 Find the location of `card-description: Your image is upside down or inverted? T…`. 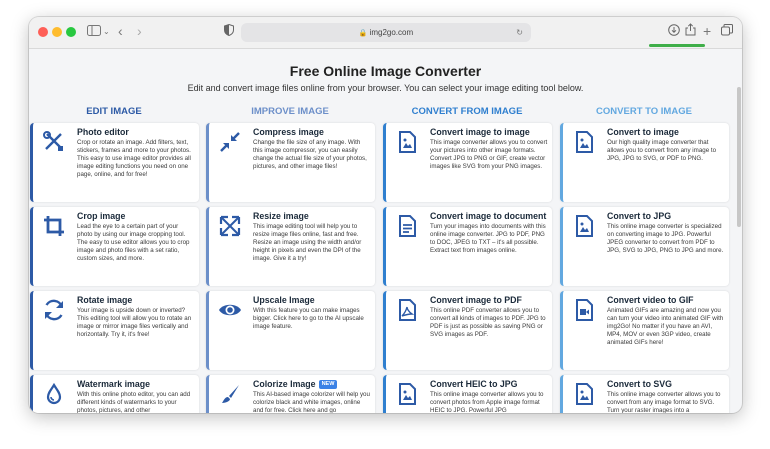

card-description: Your image is upside down or inverted? T… is located at coordinates (134, 322).